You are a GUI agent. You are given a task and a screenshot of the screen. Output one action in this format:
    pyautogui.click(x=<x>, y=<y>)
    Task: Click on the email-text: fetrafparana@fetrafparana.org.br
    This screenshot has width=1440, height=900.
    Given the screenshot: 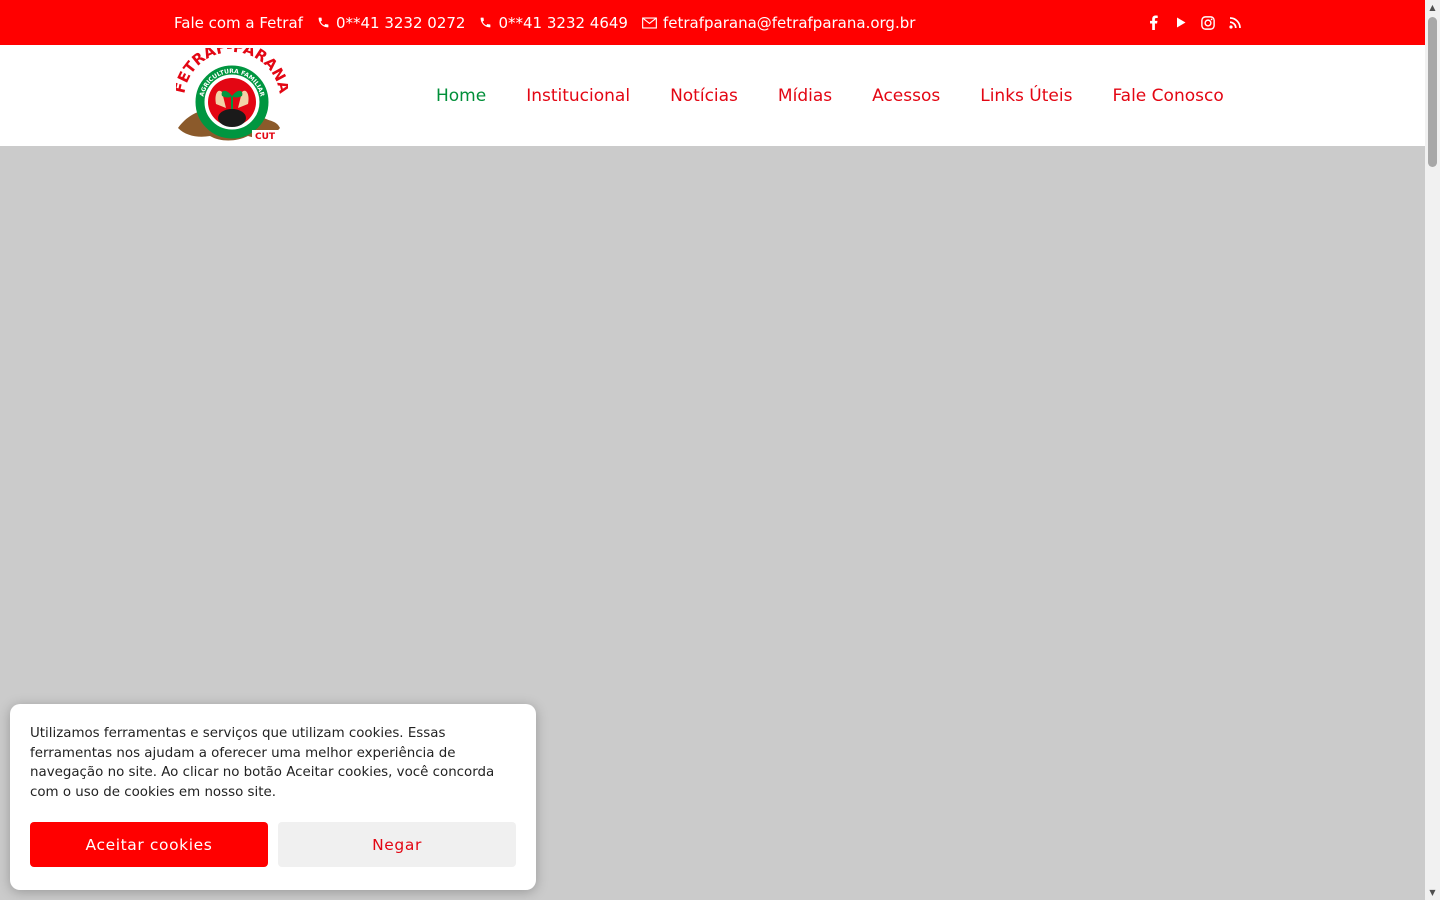 What is the action you would take?
    pyautogui.click(x=789, y=22)
    